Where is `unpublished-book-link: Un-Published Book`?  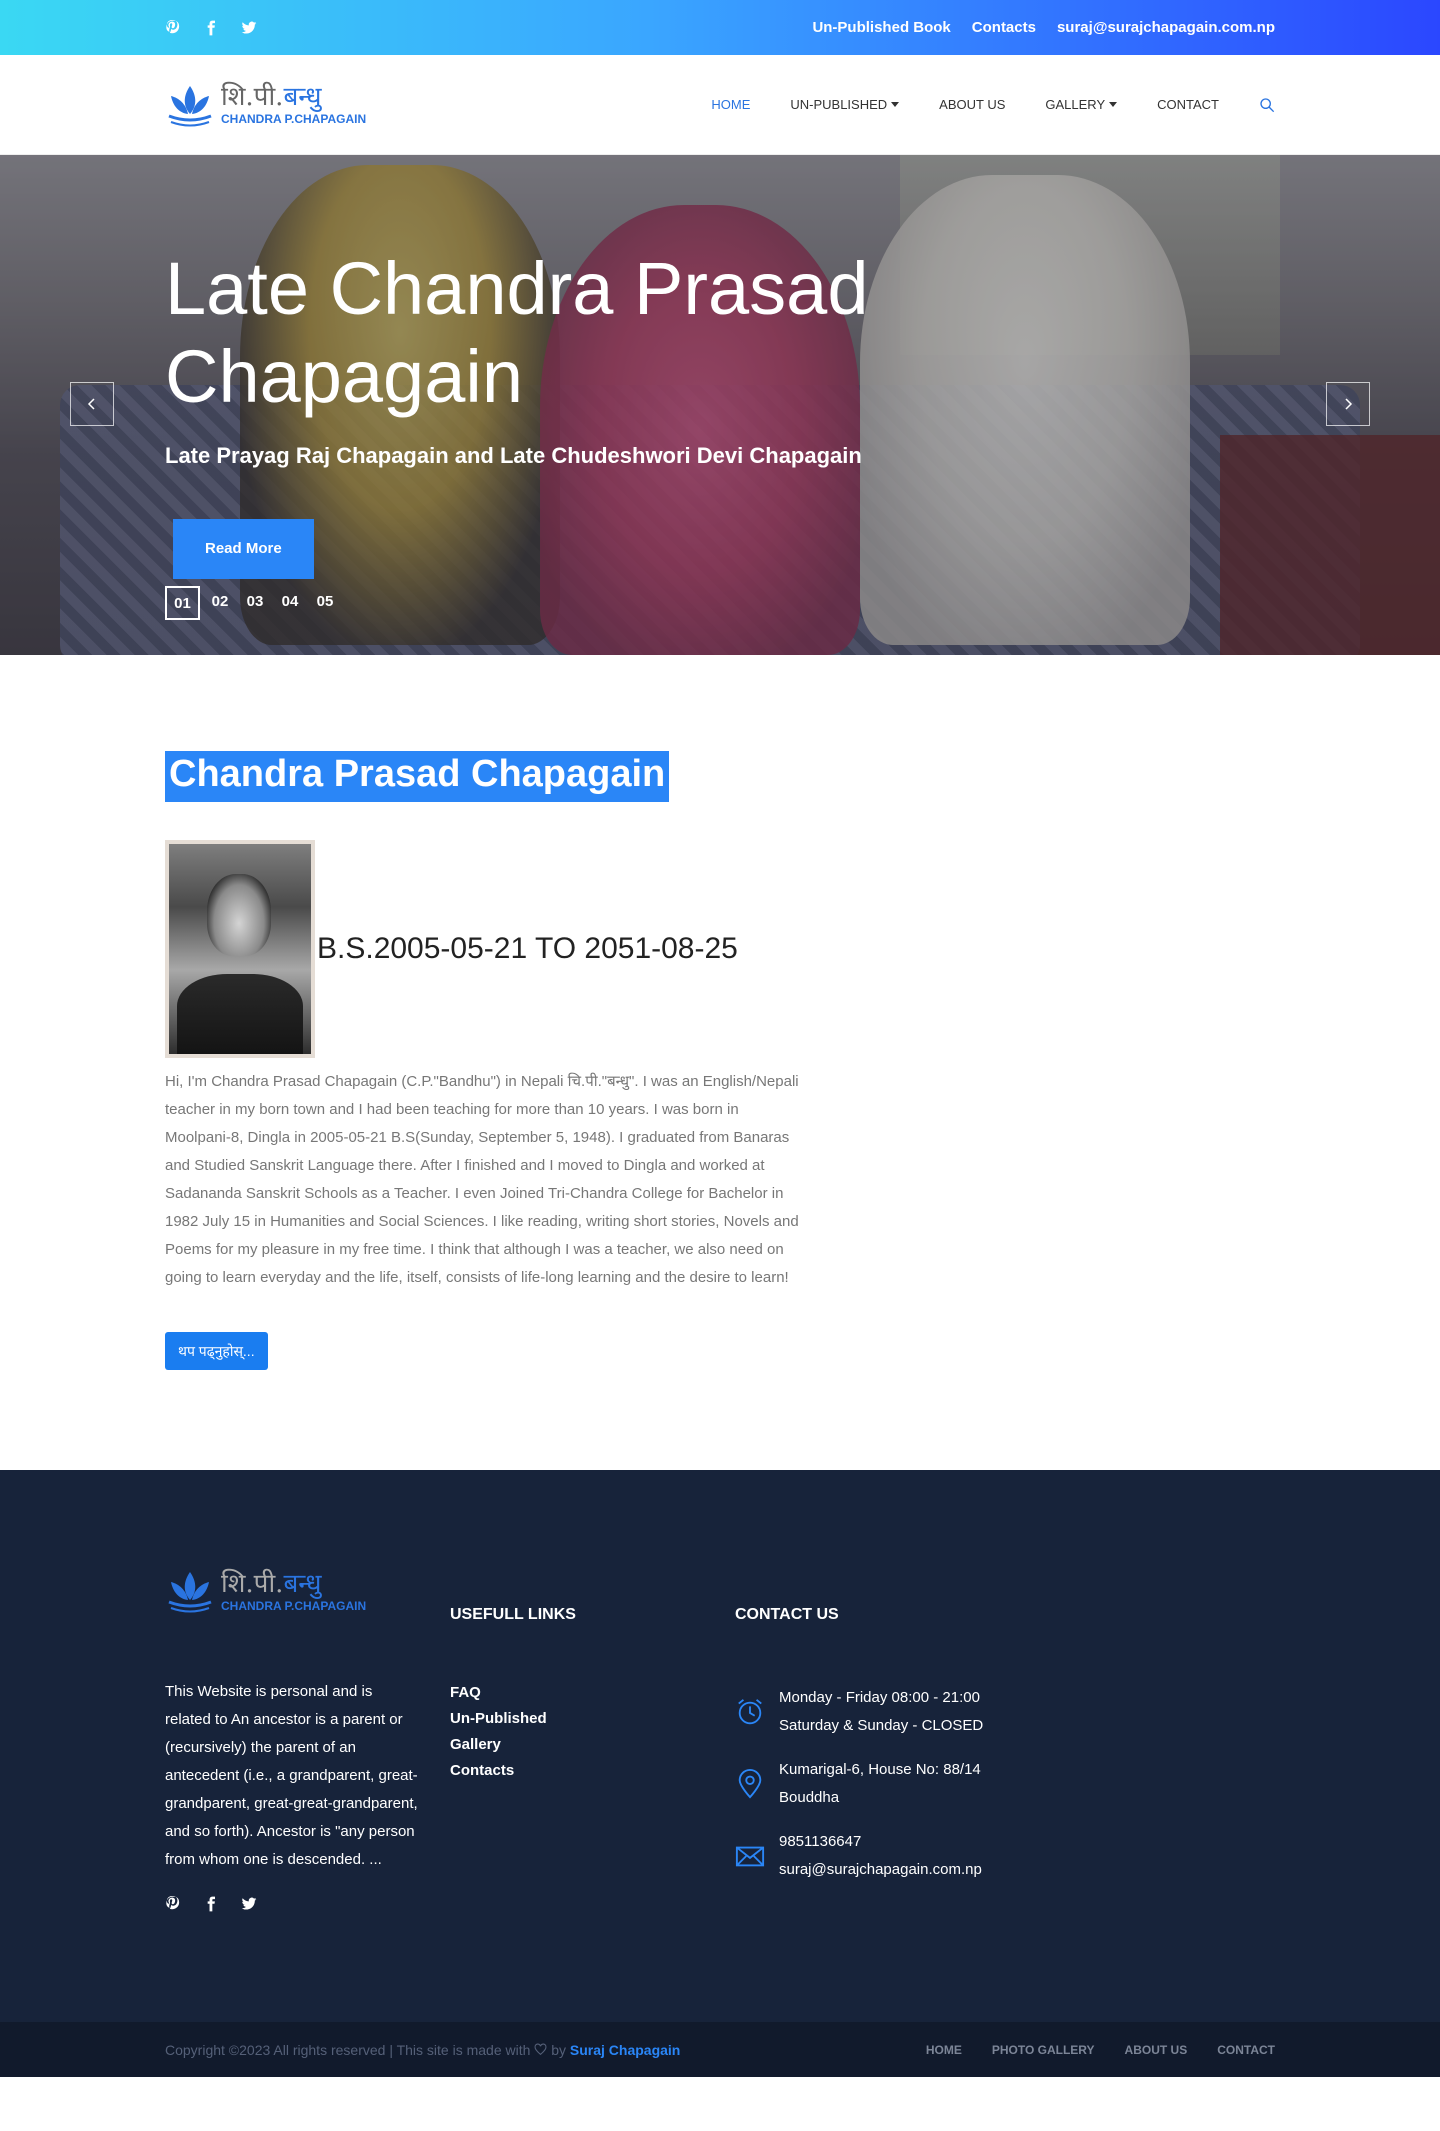
unpublished-book-link: Un-Published Book is located at coordinates (881, 27).